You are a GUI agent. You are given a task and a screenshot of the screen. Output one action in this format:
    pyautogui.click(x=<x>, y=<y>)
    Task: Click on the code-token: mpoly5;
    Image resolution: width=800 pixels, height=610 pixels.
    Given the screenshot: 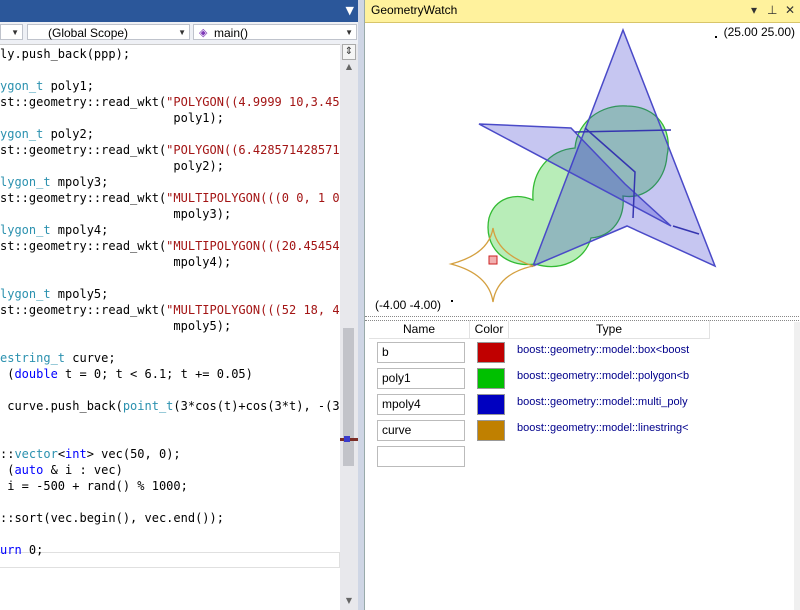 What is the action you would take?
    pyautogui.click(x=79, y=294)
    